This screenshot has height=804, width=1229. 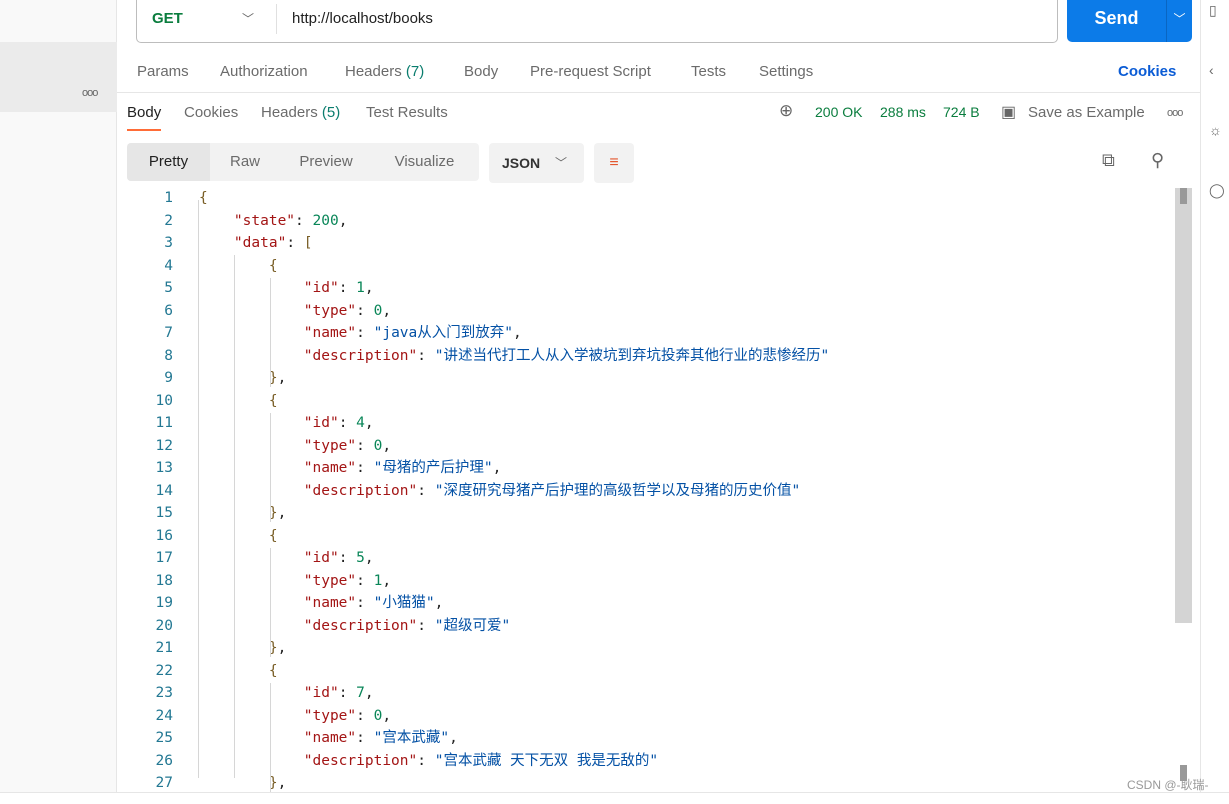 I want to click on lightbulb-icon: ☼, so click(x=1215, y=130).